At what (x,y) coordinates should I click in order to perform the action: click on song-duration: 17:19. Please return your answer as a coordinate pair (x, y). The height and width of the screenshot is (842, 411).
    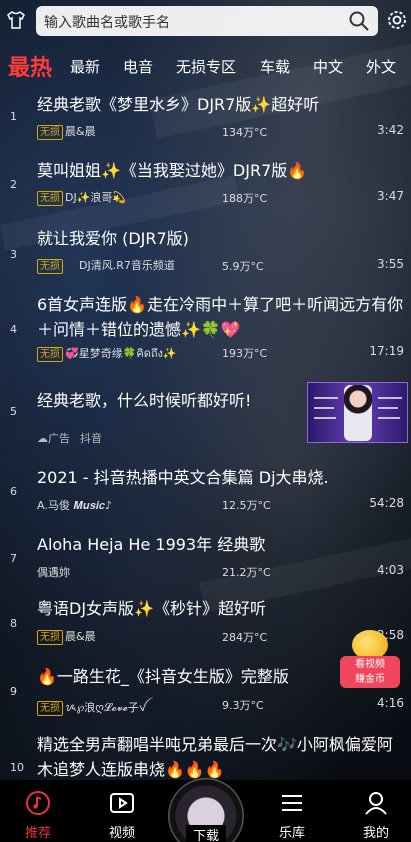
    Looking at the image, I should click on (386, 351).